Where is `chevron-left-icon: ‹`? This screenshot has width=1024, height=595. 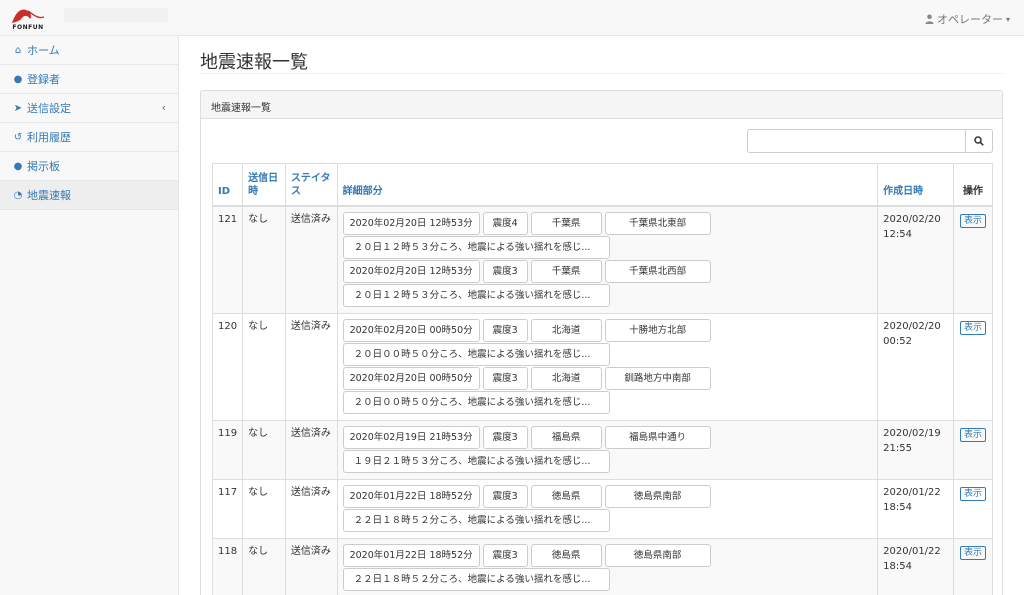 chevron-left-icon: ‹ is located at coordinates (164, 107).